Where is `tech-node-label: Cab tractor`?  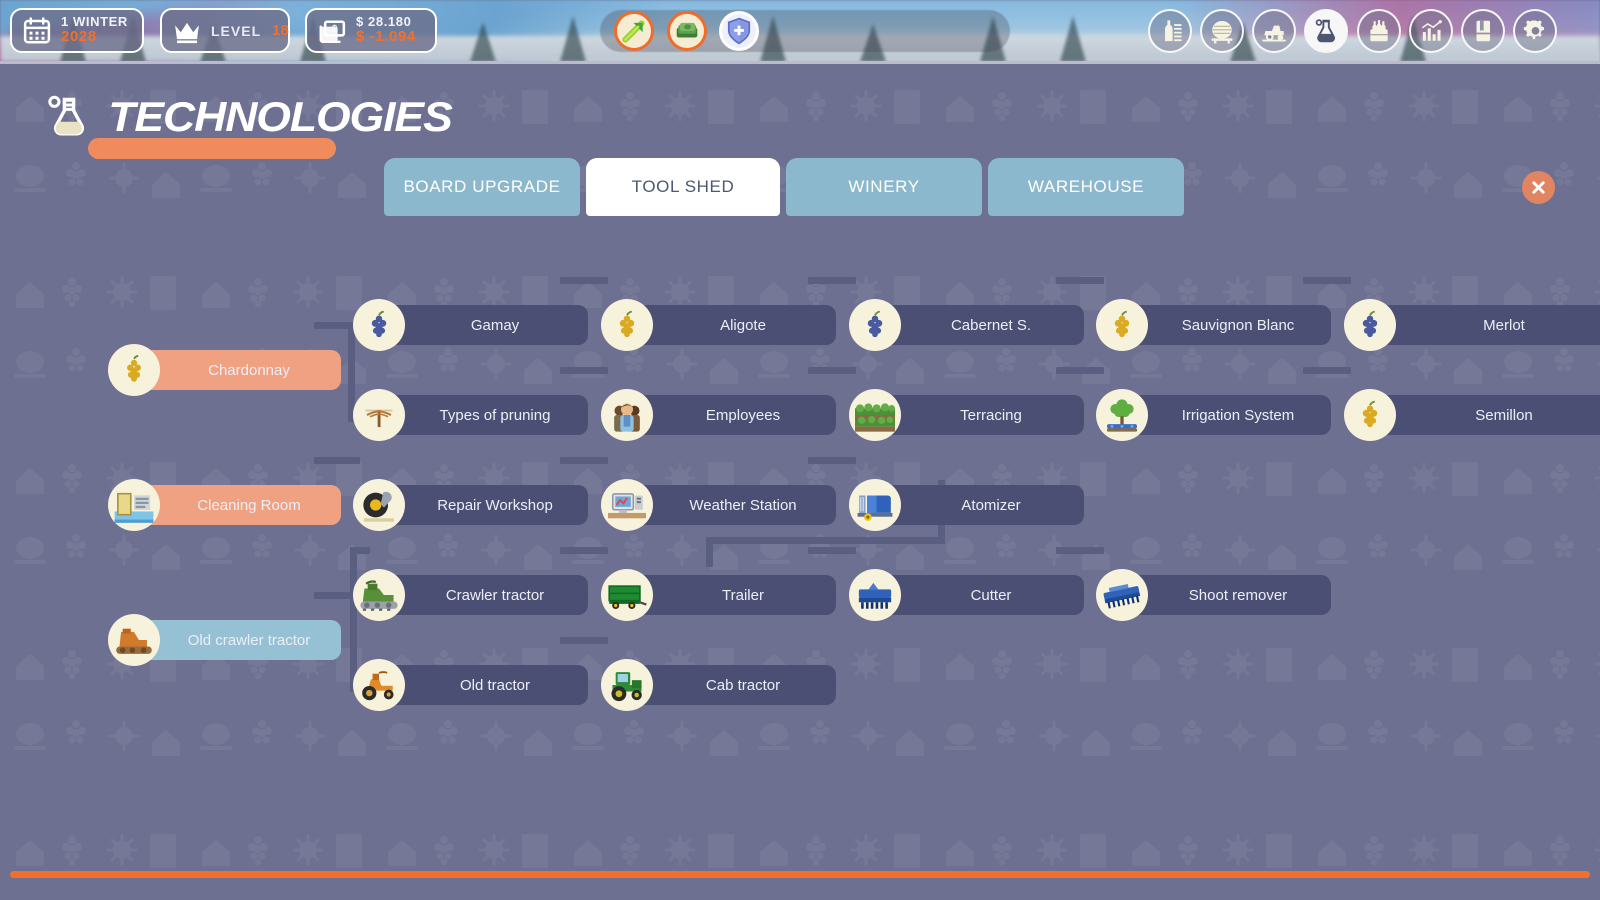
tech-node-label: Cab tractor is located at coordinates (743, 685).